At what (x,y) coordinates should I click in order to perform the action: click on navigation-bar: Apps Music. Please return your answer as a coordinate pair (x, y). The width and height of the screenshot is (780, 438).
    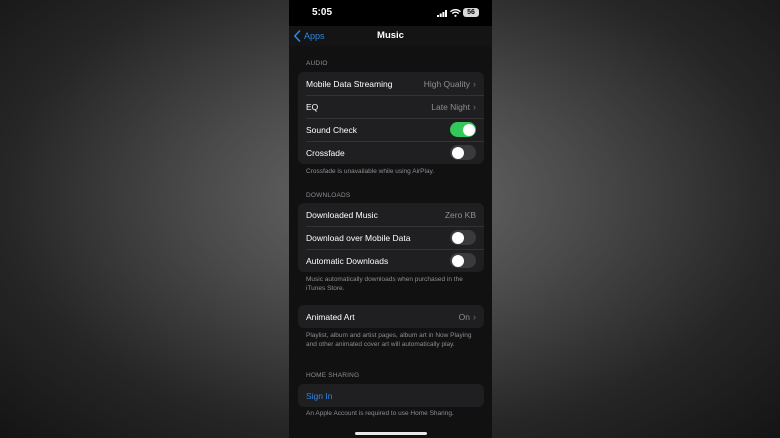
    Looking at the image, I should click on (390, 36).